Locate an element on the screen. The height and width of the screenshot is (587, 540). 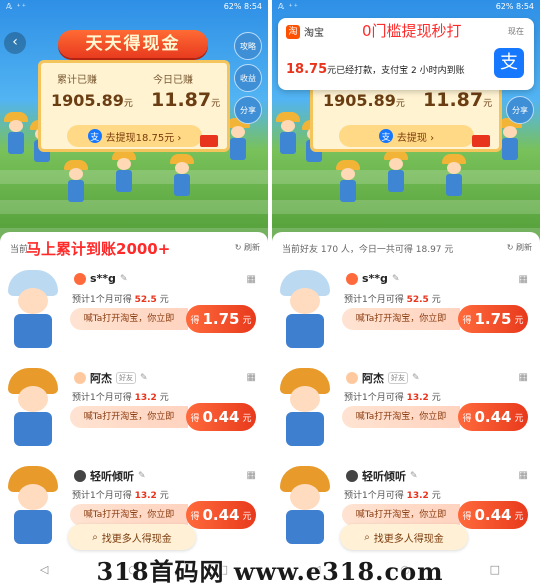
friend-name-text: 轻听倾听 is located at coordinates (384, 476).